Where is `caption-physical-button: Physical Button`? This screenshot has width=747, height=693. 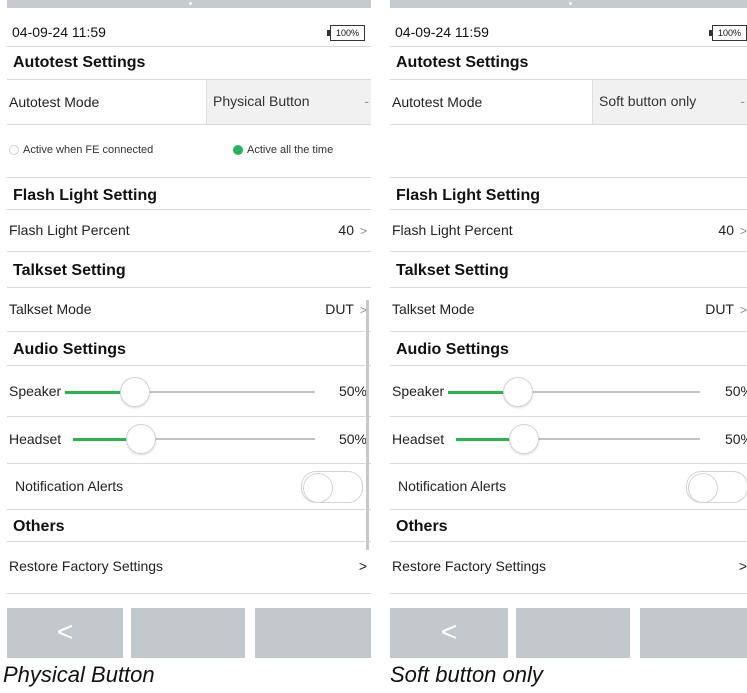 caption-physical-button: Physical Button is located at coordinates (79, 674).